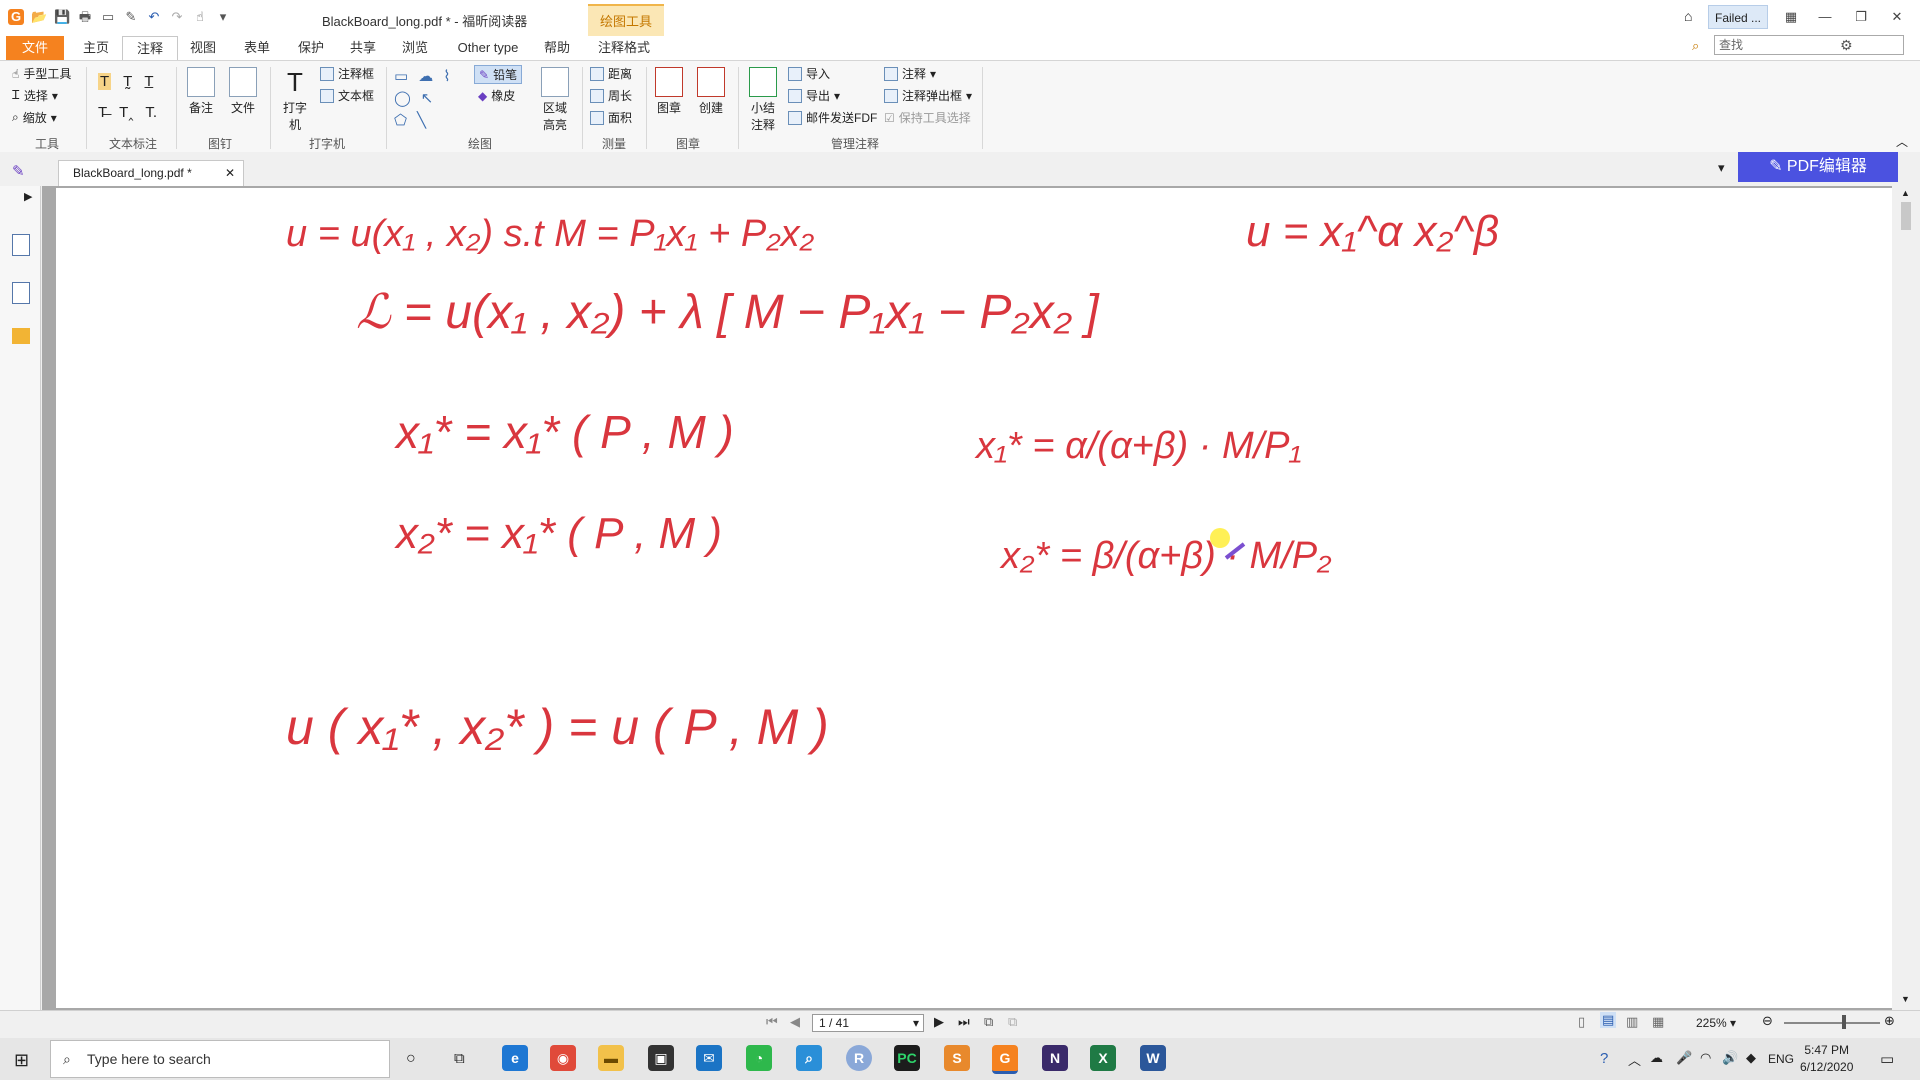  I want to click on close-icon: ✕, so click(1897, 17).